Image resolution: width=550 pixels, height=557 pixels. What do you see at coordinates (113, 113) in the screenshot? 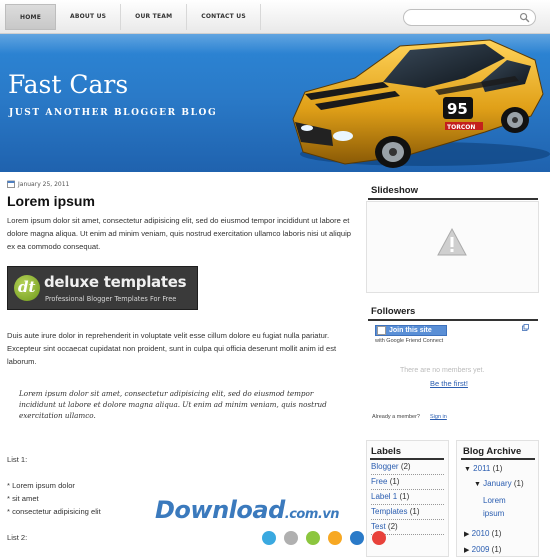
I see `site-description: JUST ANOTHER BLOGGER BLOG` at bounding box center [113, 113].